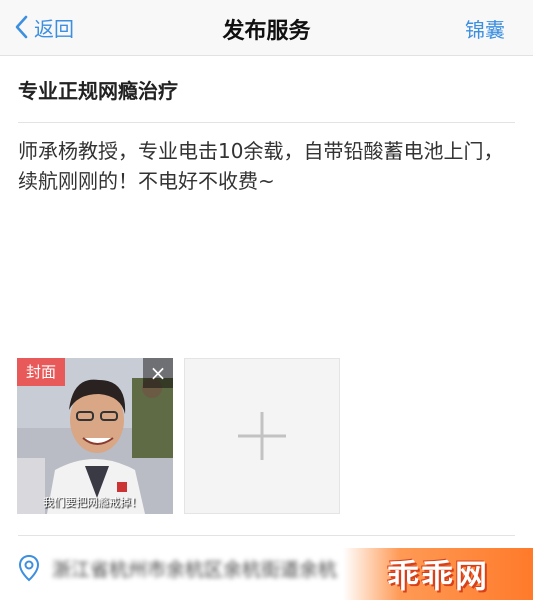 This screenshot has width=533, height=600. I want to click on chevron-left-icon, so click(21, 27).